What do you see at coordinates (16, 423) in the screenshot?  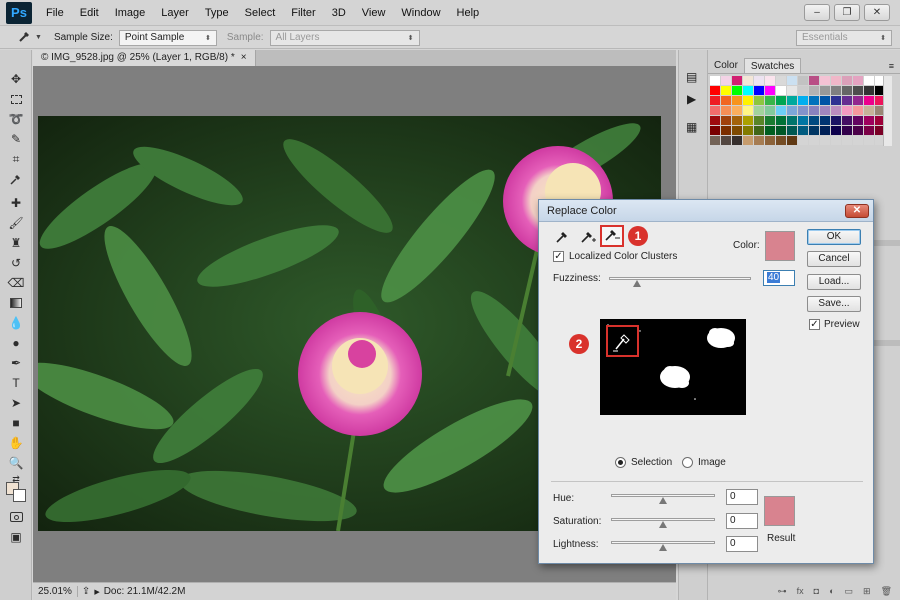 I see `rectangle-tool-icon: ■` at bounding box center [16, 423].